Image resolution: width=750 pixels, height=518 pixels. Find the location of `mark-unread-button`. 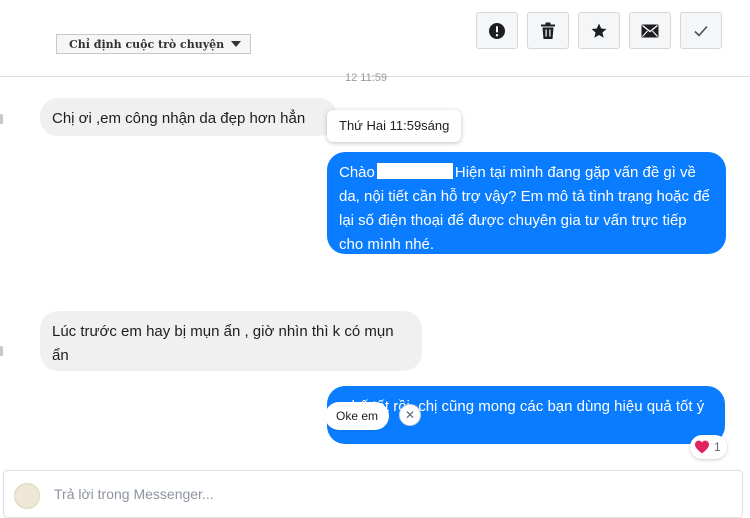

mark-unread-button is located at coordinates (650, 30).